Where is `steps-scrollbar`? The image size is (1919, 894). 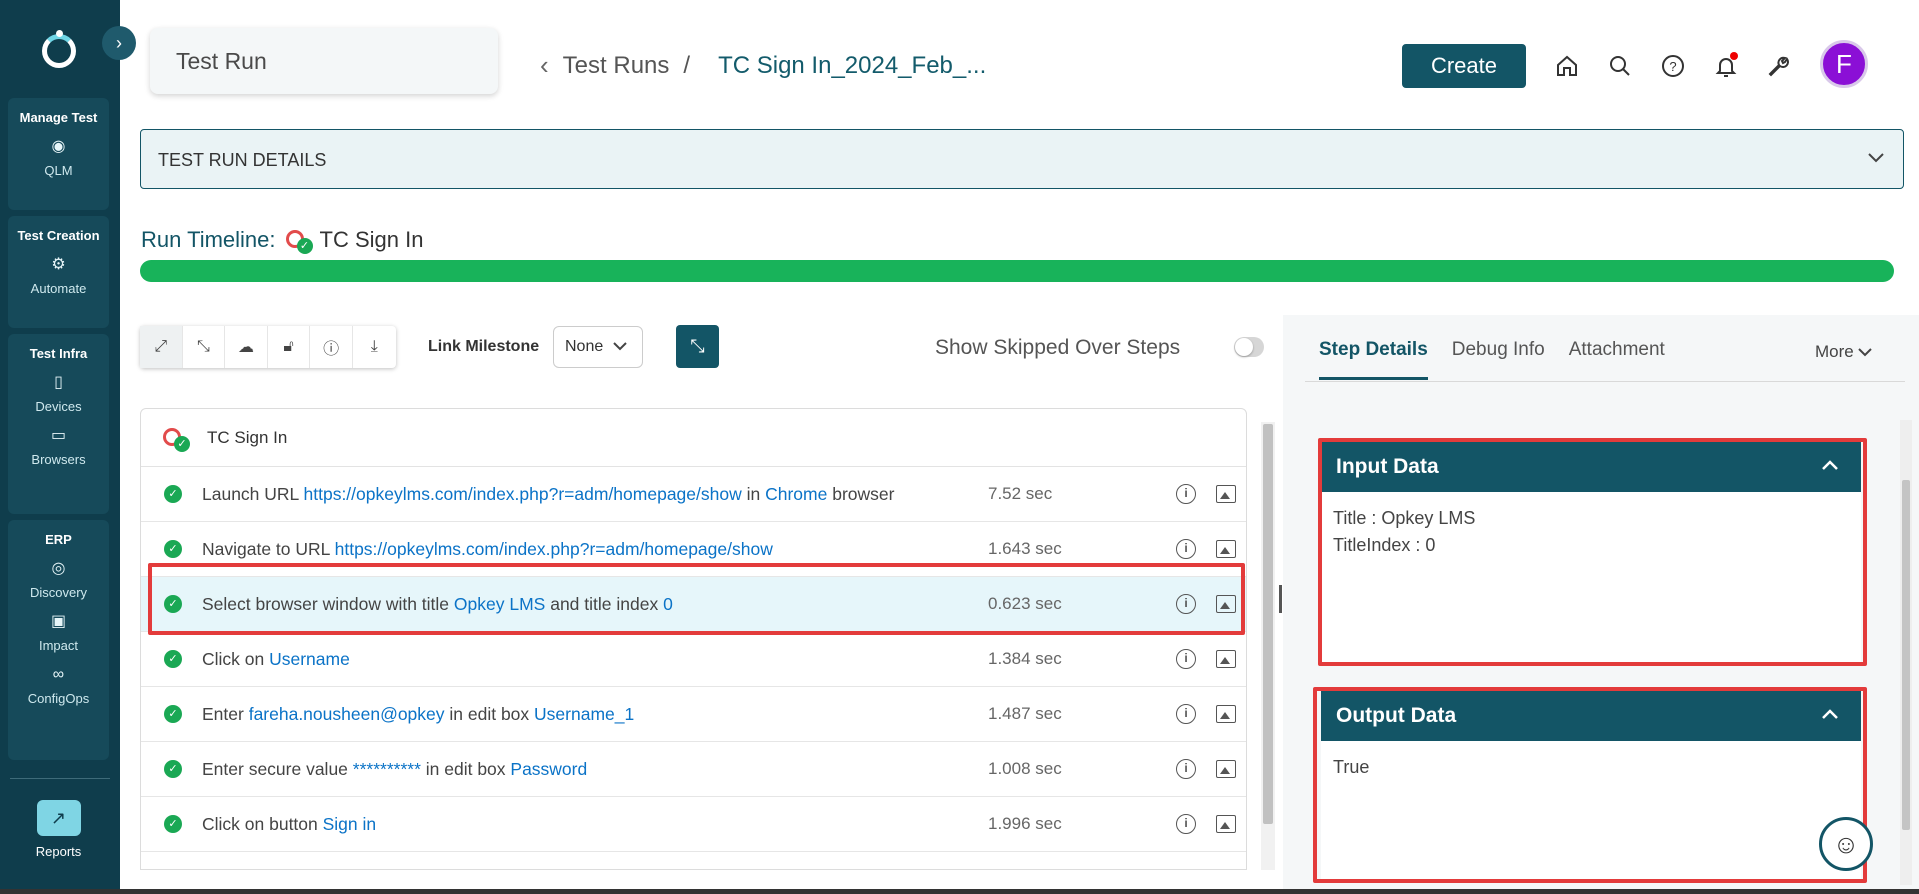
steps-scrollbar is located at coordinates (1268, 646).